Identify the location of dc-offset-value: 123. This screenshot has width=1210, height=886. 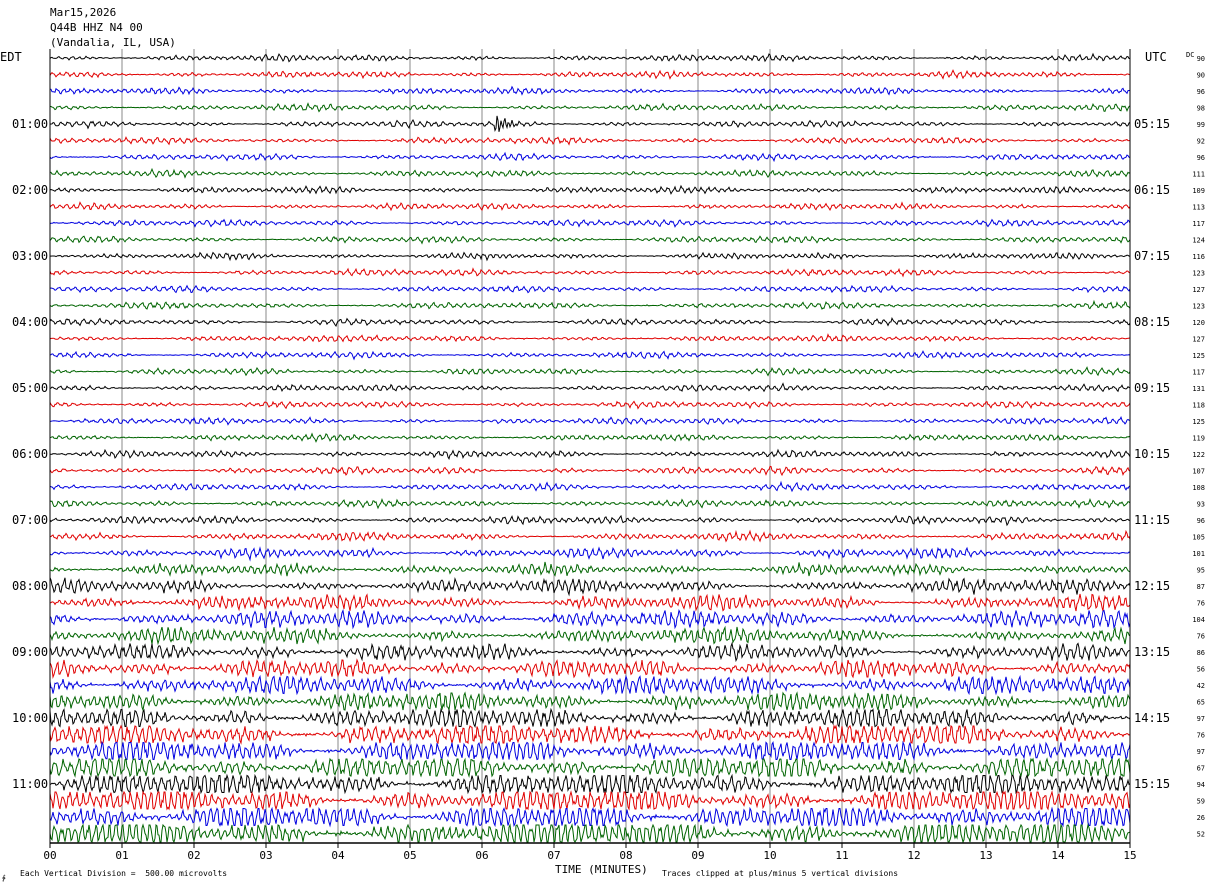
(1198, 274).